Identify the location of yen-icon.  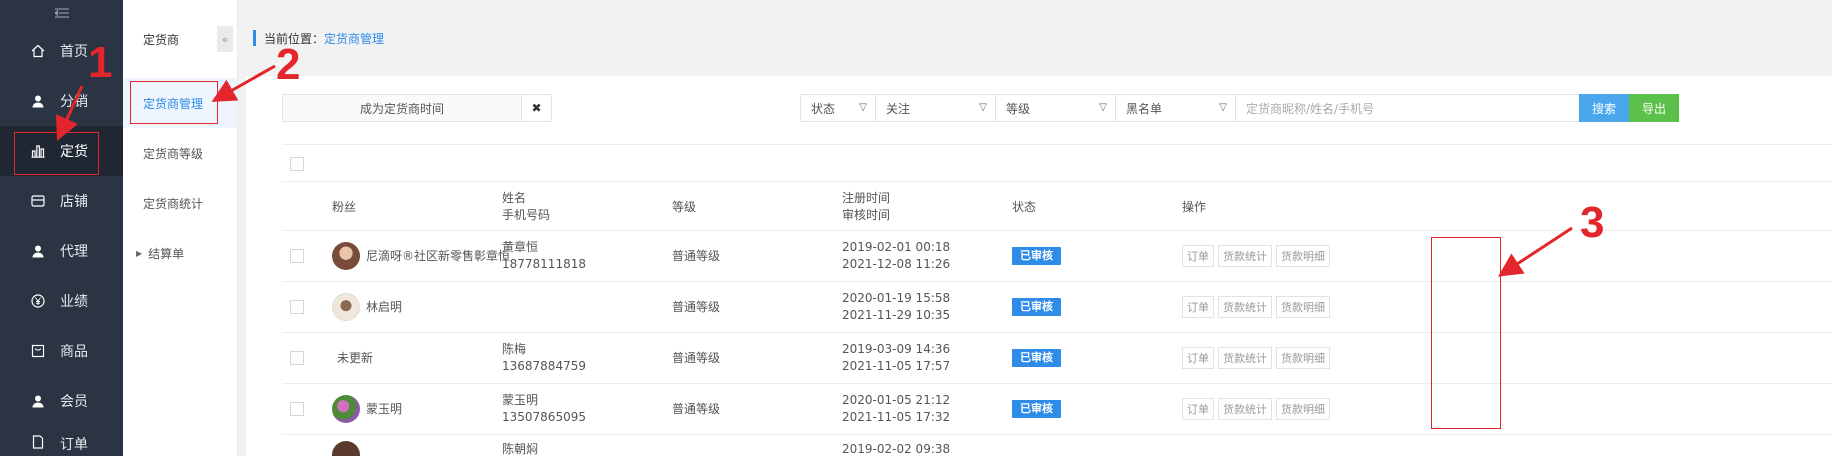
(38, 301).